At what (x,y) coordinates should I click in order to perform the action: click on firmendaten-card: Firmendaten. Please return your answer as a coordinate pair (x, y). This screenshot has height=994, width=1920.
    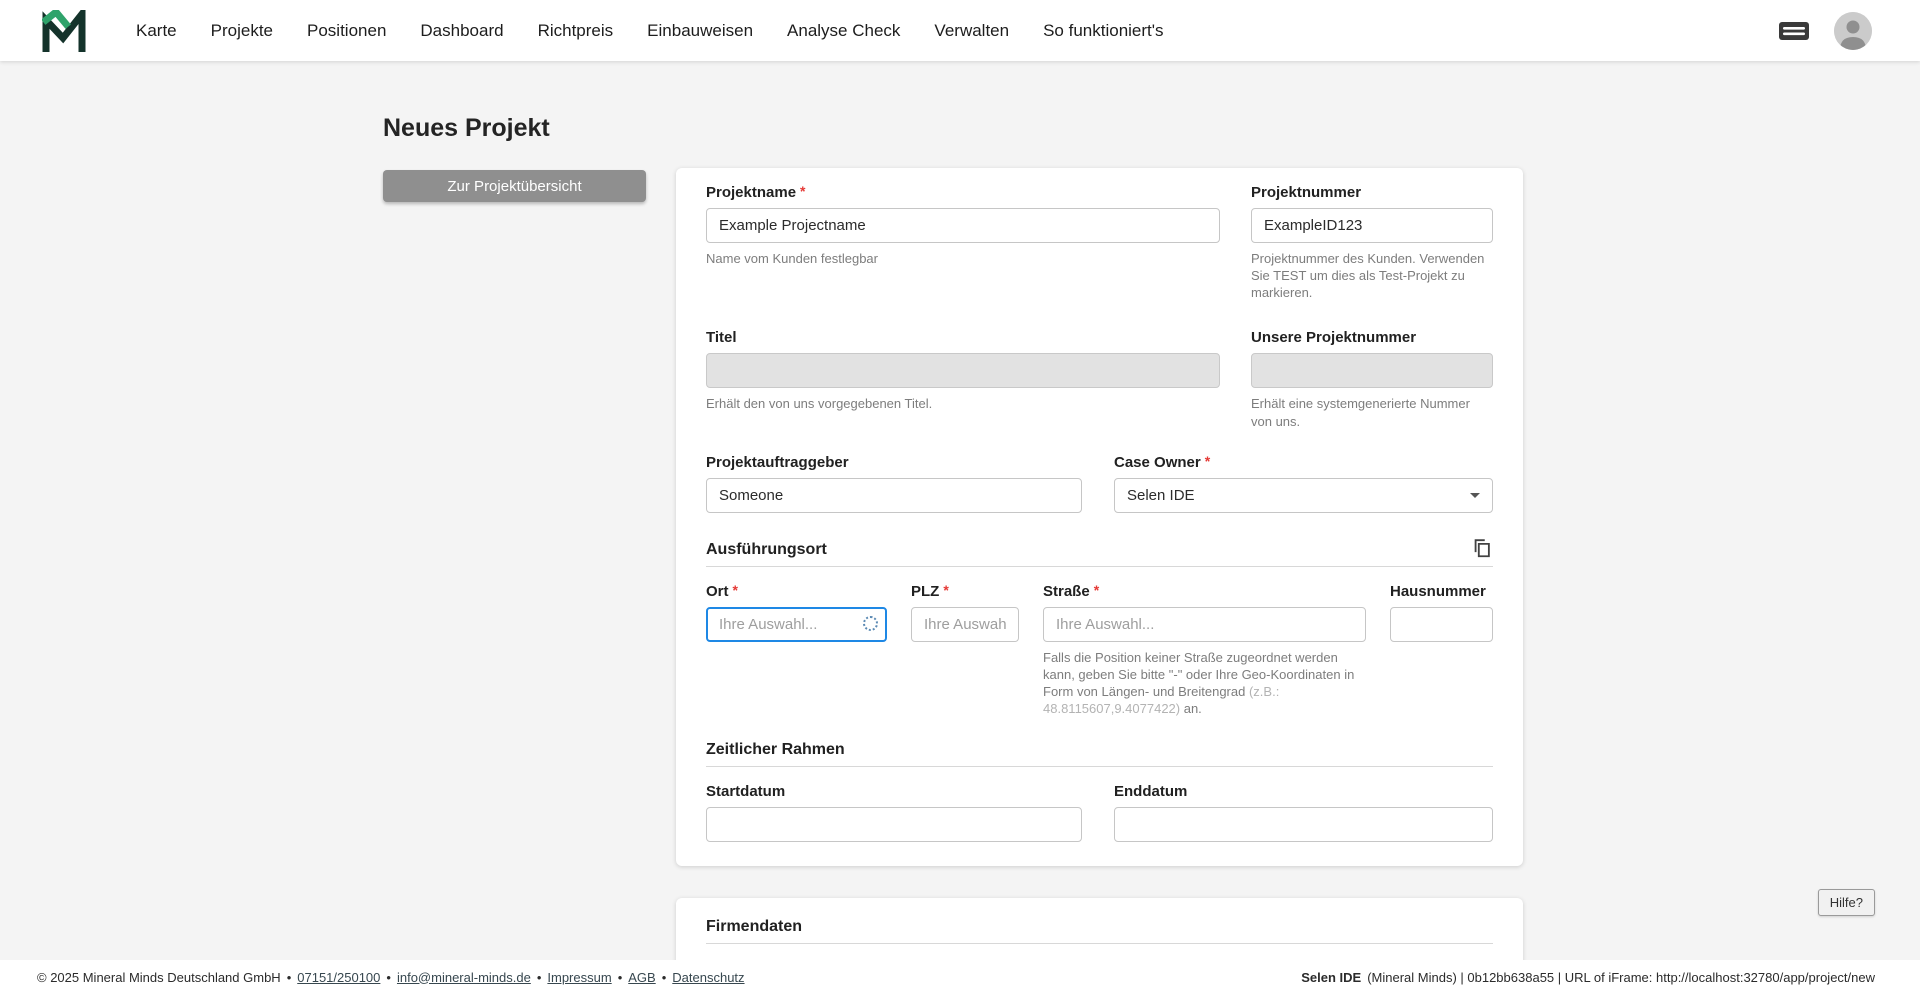
    Looking at the image, I should click on (1099, 929).